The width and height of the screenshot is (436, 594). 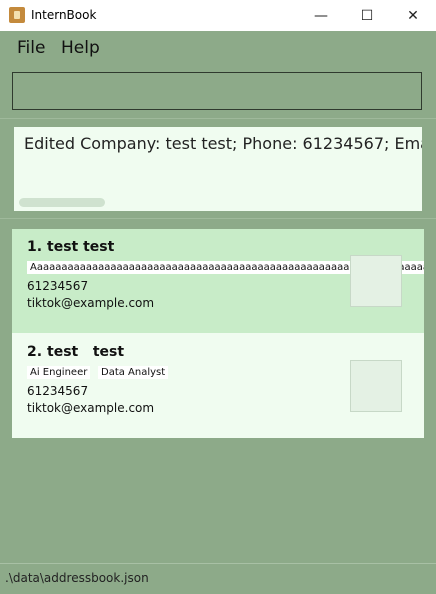 I want to click on company-index: 1., so click(x=35, y=247).